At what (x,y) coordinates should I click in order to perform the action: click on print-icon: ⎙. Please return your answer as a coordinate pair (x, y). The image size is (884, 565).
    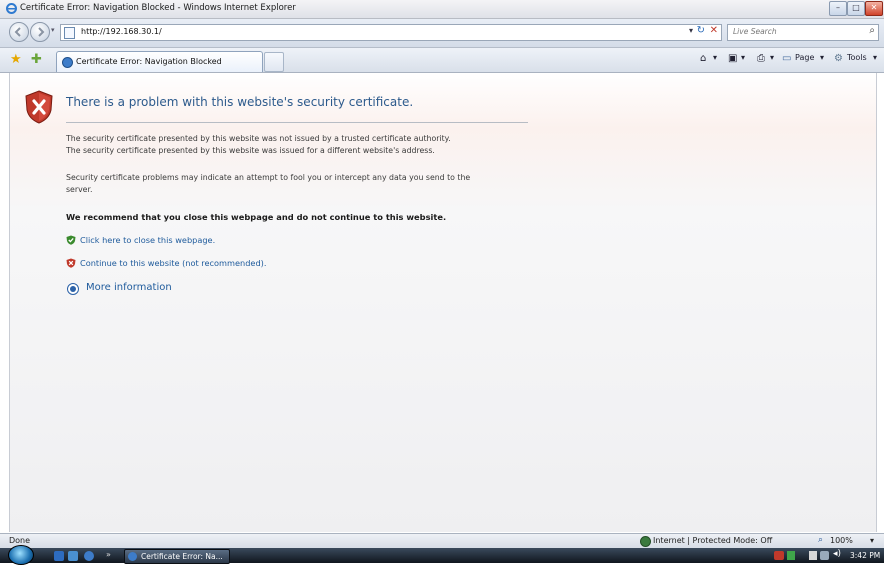
    Looking at the image, I should click on (761, 58).